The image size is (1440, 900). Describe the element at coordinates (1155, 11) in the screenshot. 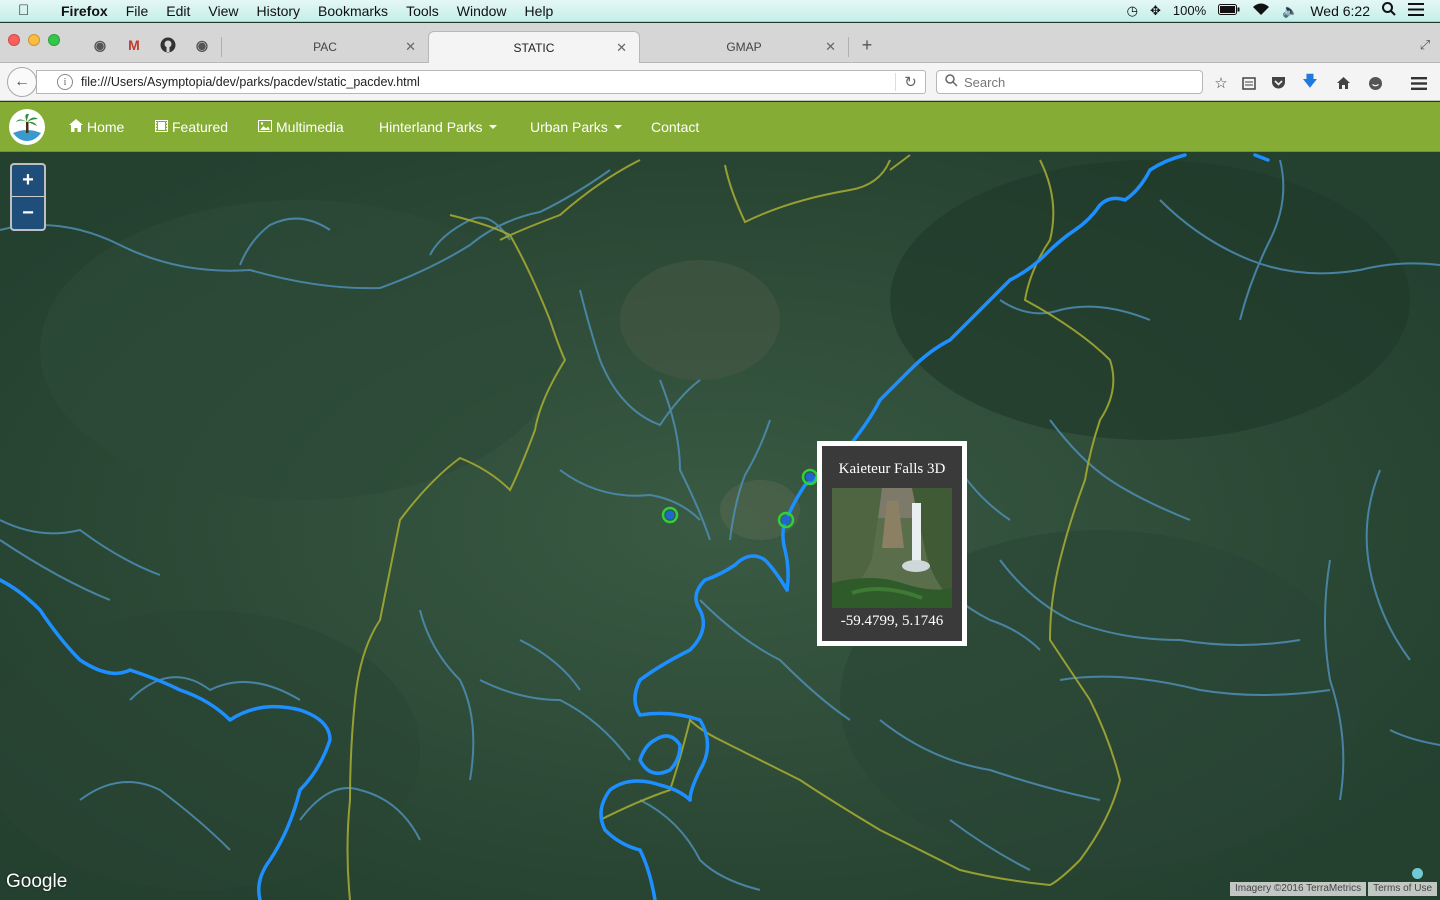

I see `move-icon: ✥` at that location.